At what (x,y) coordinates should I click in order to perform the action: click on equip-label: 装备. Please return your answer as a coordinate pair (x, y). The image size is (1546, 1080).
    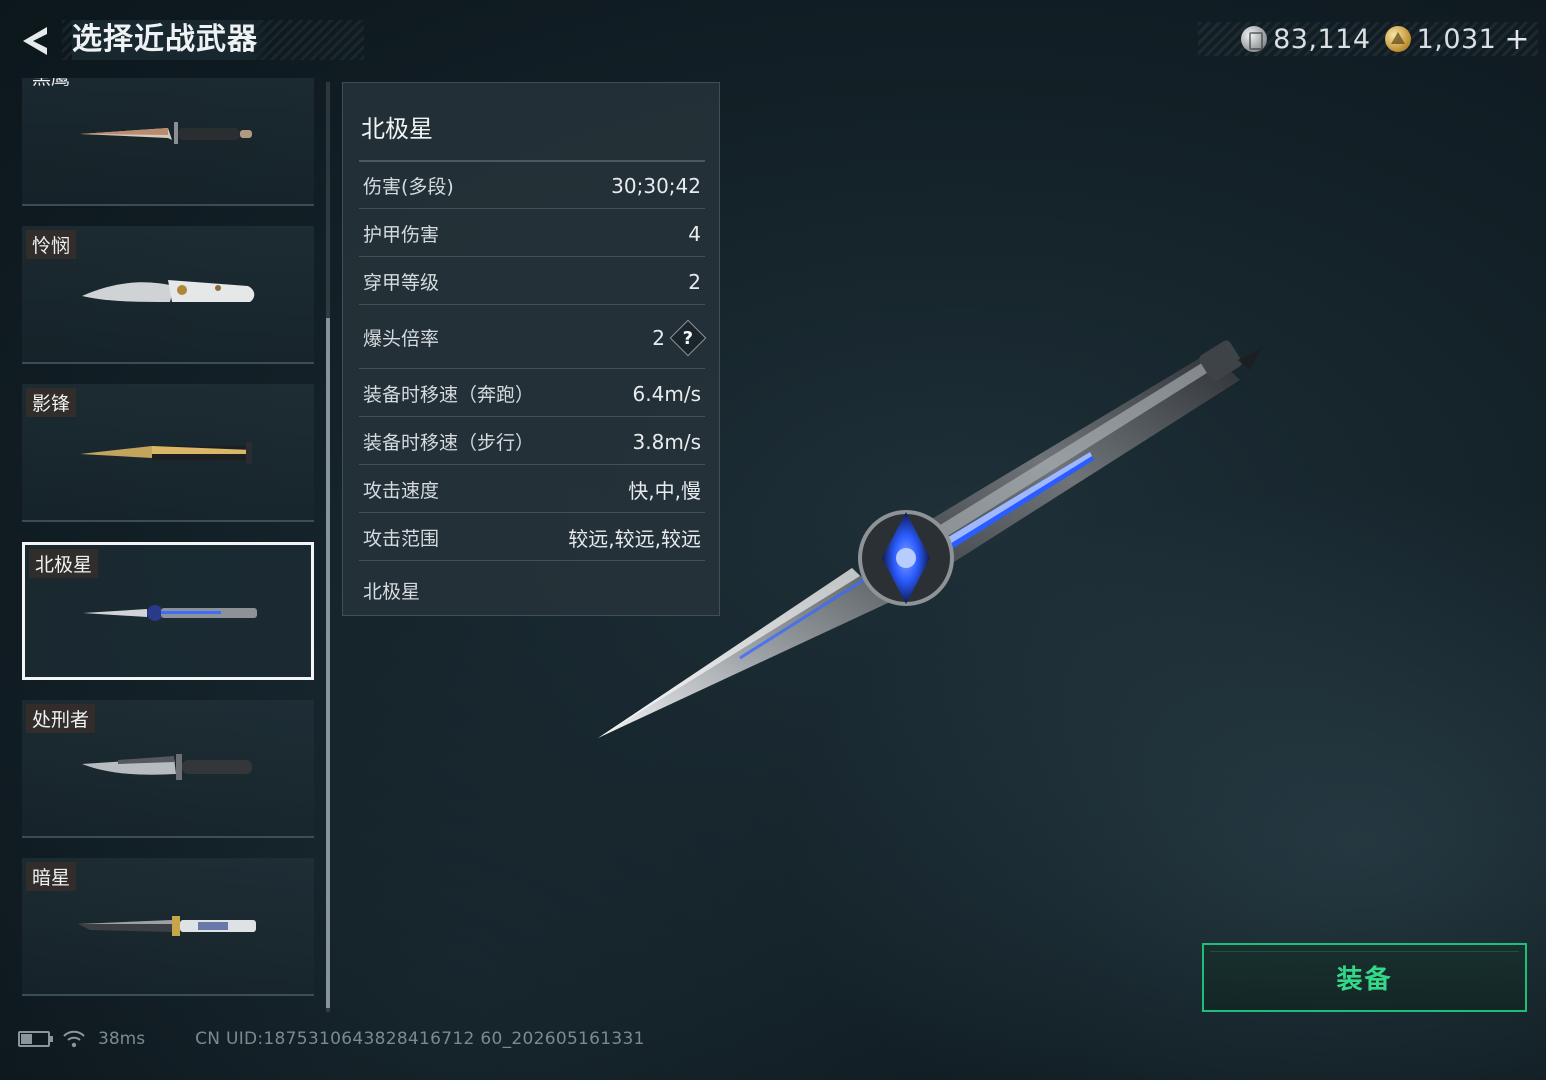
    Looking at the image, I should click on (1364, 980).